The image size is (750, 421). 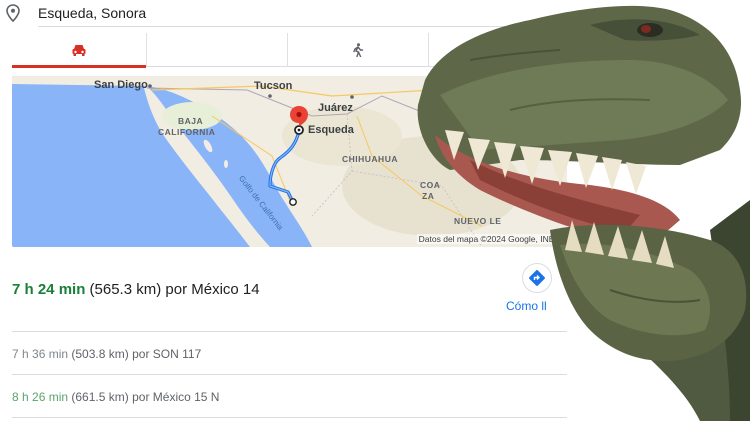 I want to click on tab-driving, so click(x=79, y=50).